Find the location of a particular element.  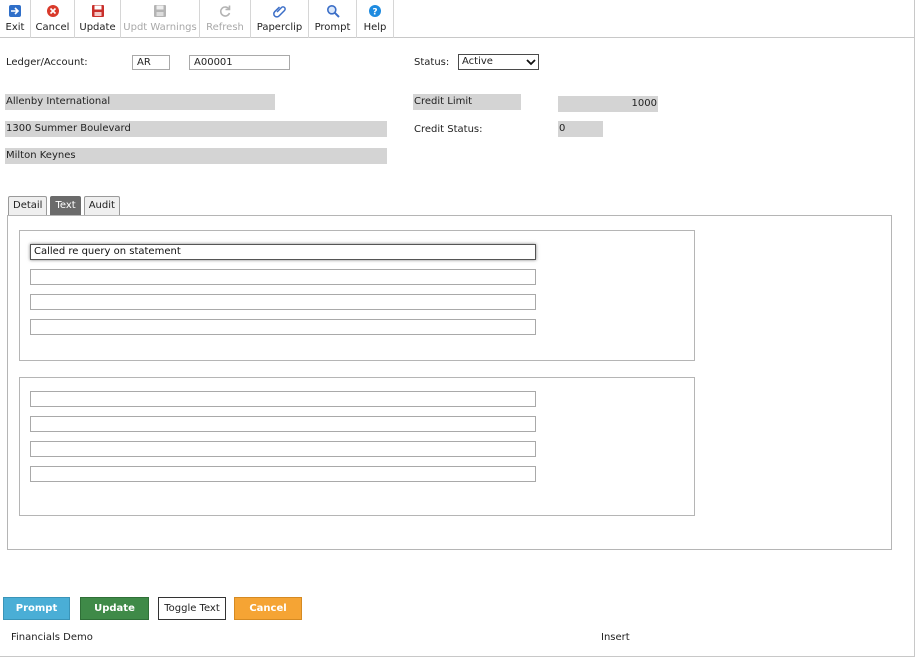

save-icon is located at coordinates (97, 11).